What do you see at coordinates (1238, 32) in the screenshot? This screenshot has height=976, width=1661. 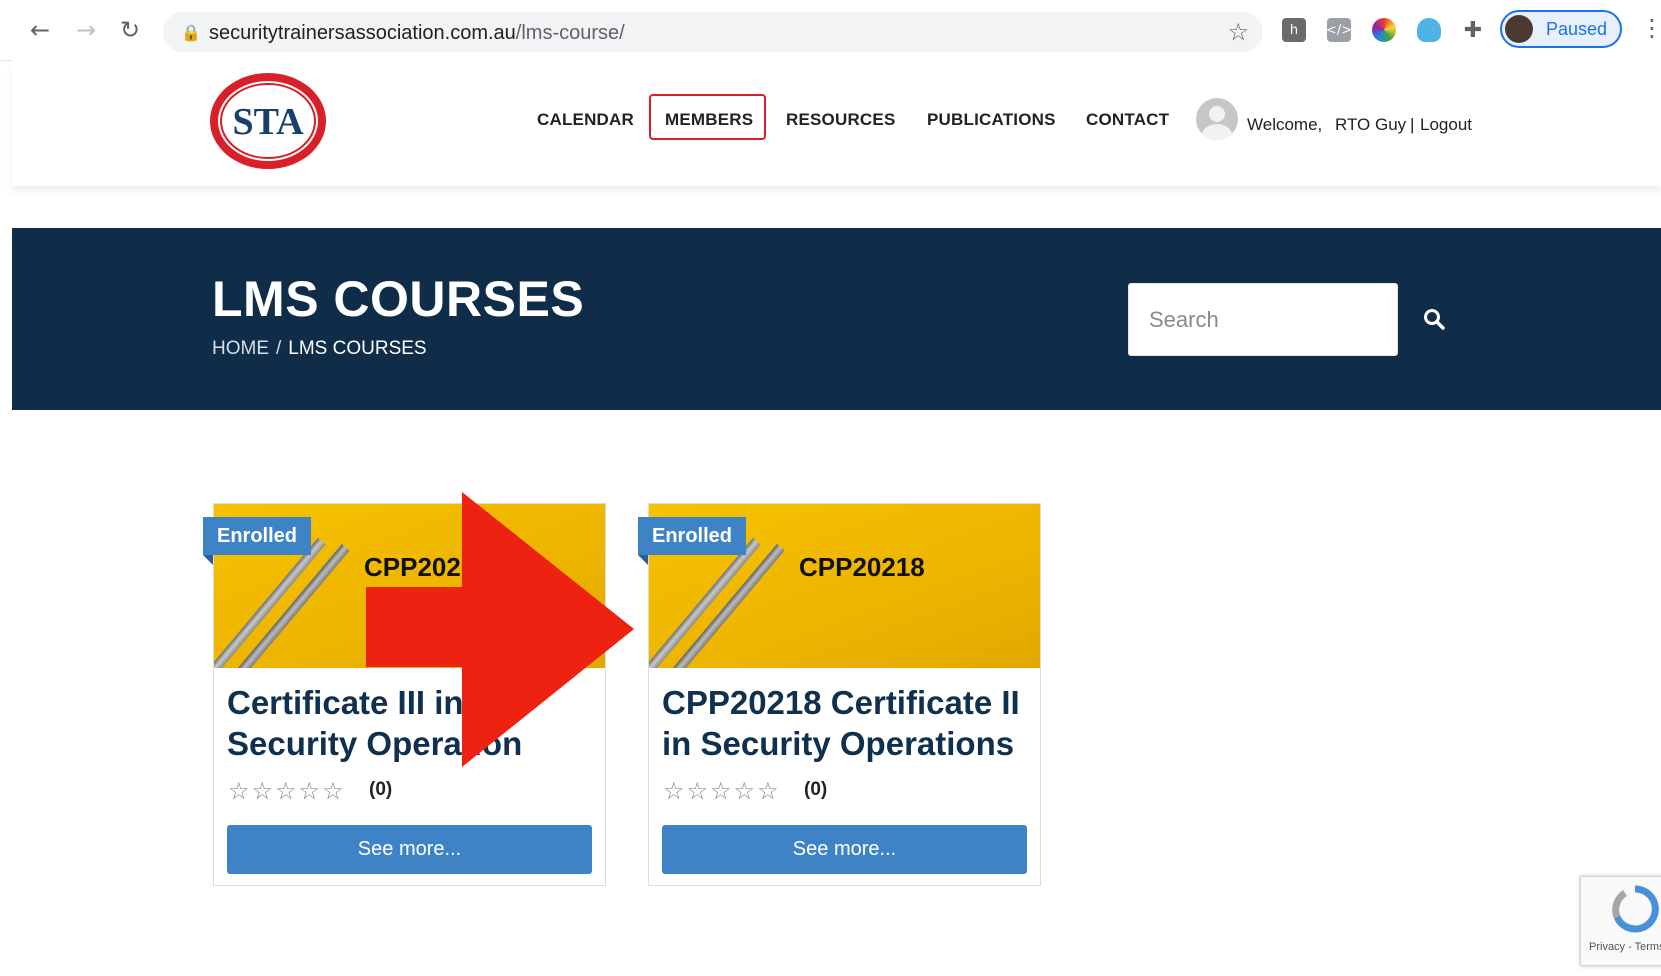 I see `bookmark-star-icon: ☆` at bounding box center [1238, 32].